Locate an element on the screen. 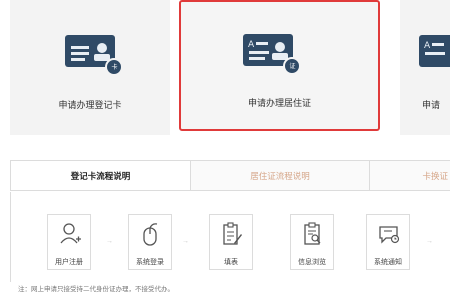 The width and height of the screenshot is (450, 300). step-label: 信息浏览 is located at coordinates (312, 262).